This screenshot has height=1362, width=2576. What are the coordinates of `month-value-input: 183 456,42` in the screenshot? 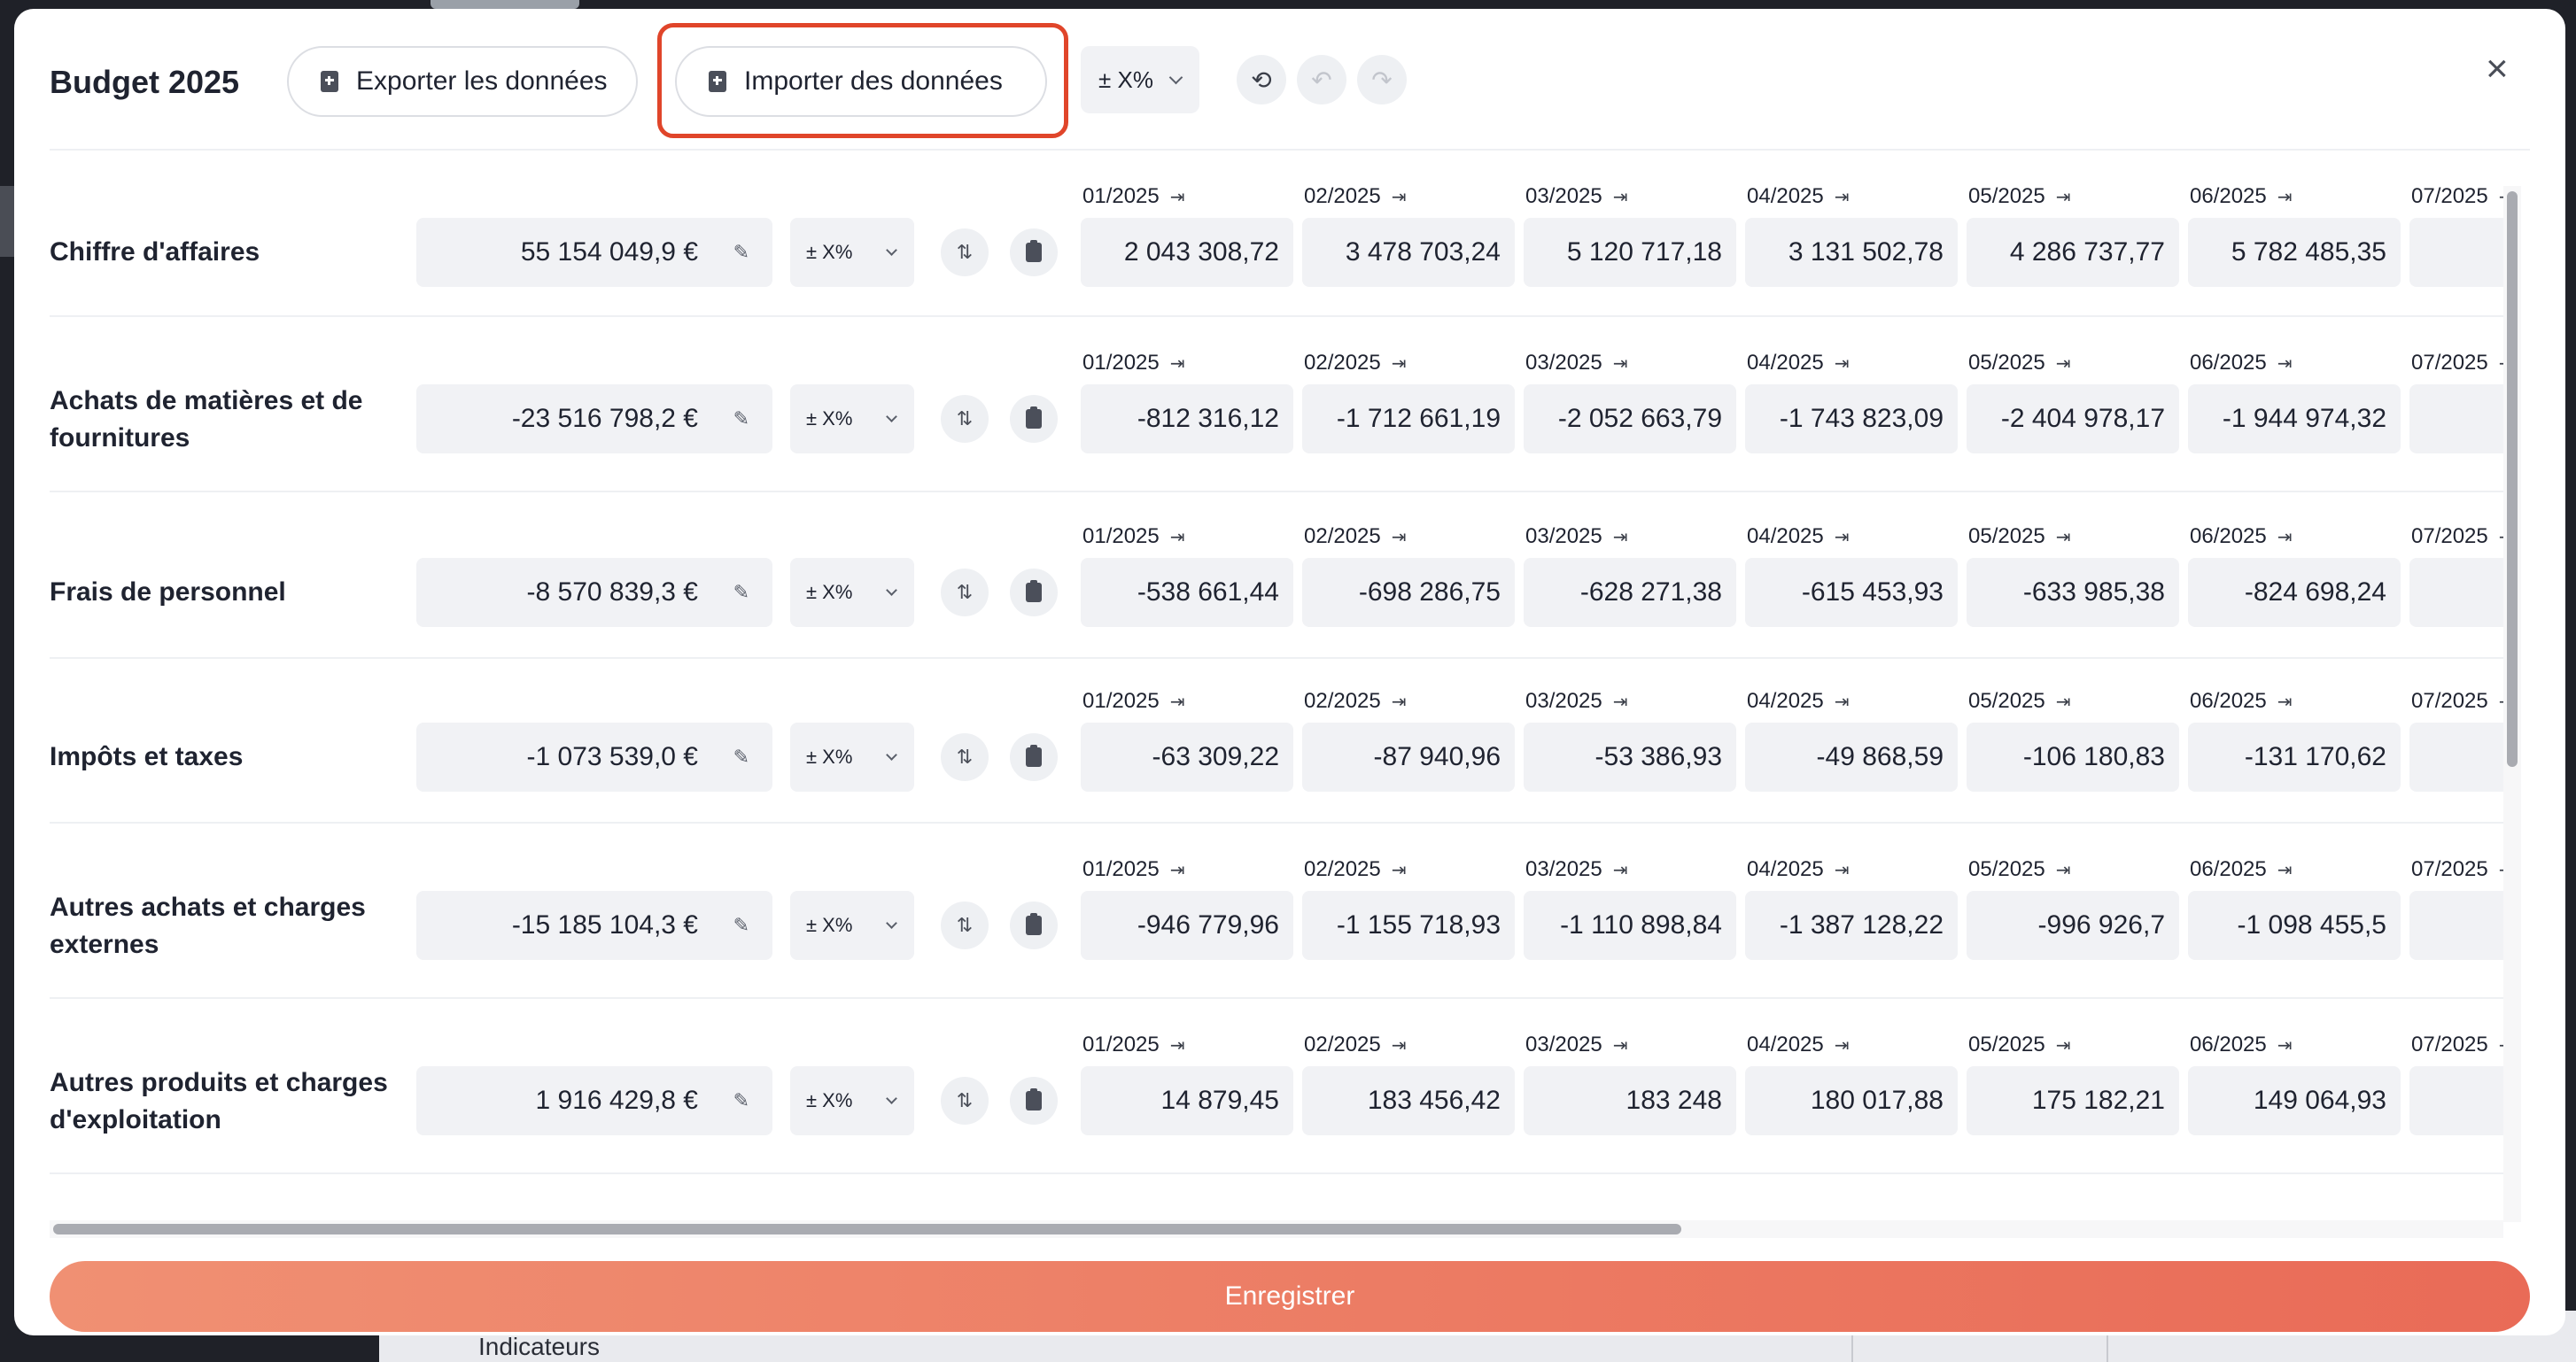 It's located at (1408, 1100).